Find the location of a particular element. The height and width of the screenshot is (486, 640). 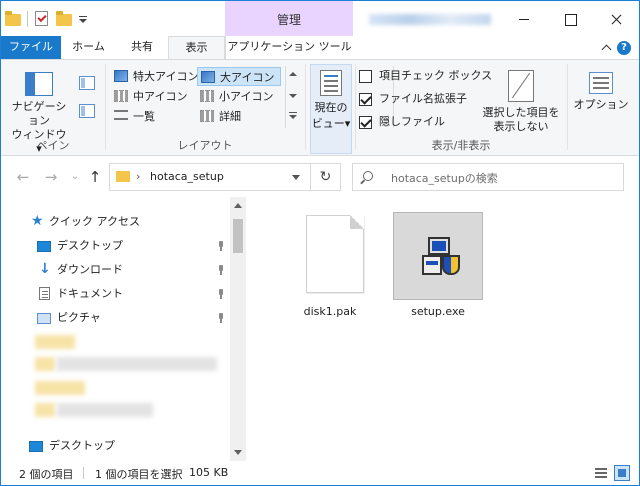

details-label: 詳細 is located at coordinates (230, 116).